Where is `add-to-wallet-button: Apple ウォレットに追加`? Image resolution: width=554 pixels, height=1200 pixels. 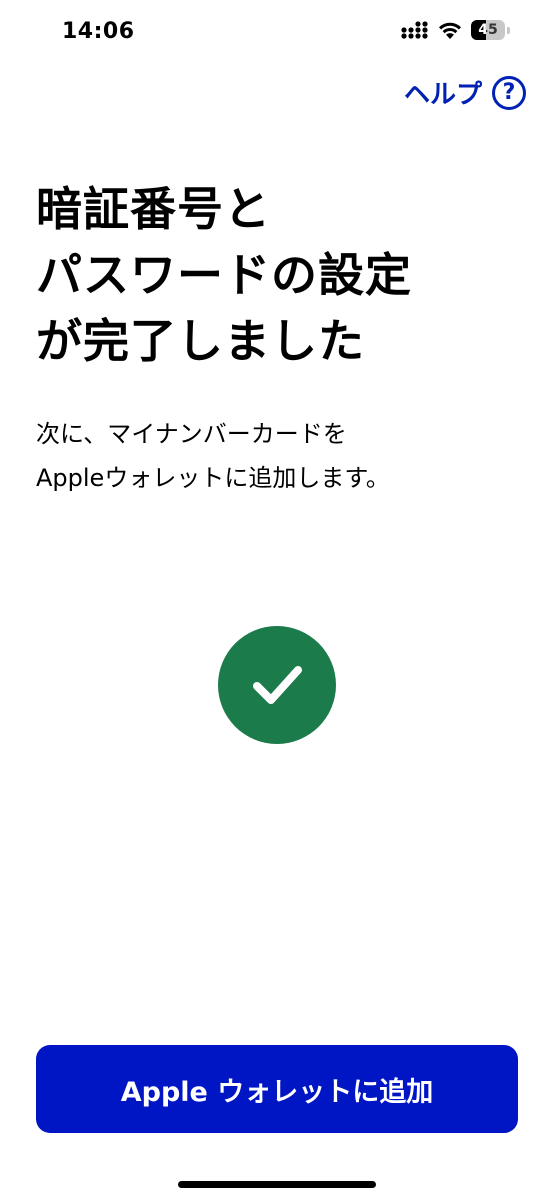
add-to-wallet-button: Apple ウォレットに追加 is located at coordinates (277, 1089).